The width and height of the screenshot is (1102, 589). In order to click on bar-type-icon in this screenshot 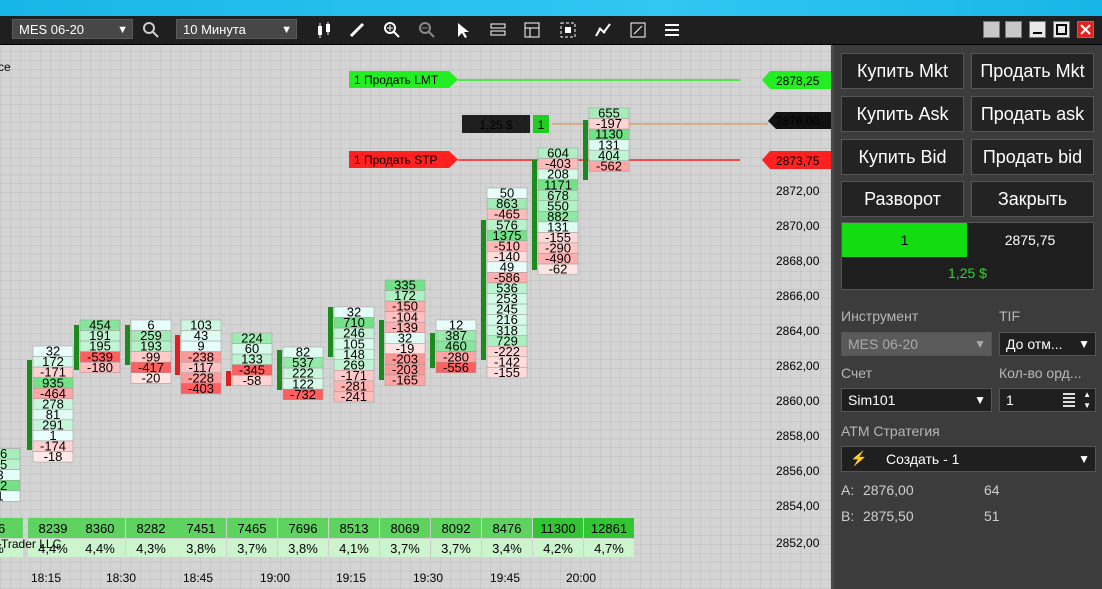, I will do `click(498, 30)`.